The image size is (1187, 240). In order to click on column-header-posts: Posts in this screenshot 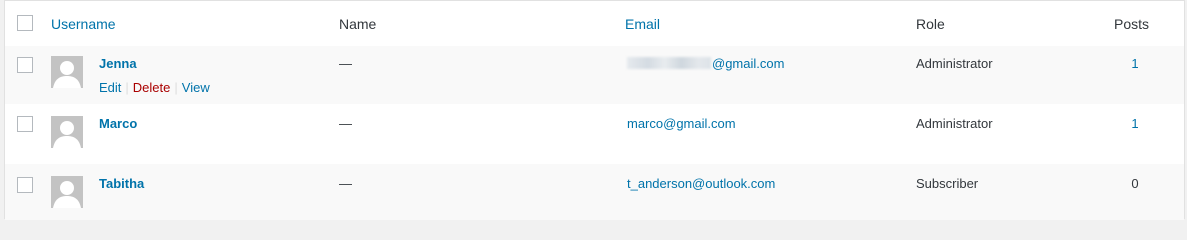, I will do `click(1132, 24)`.